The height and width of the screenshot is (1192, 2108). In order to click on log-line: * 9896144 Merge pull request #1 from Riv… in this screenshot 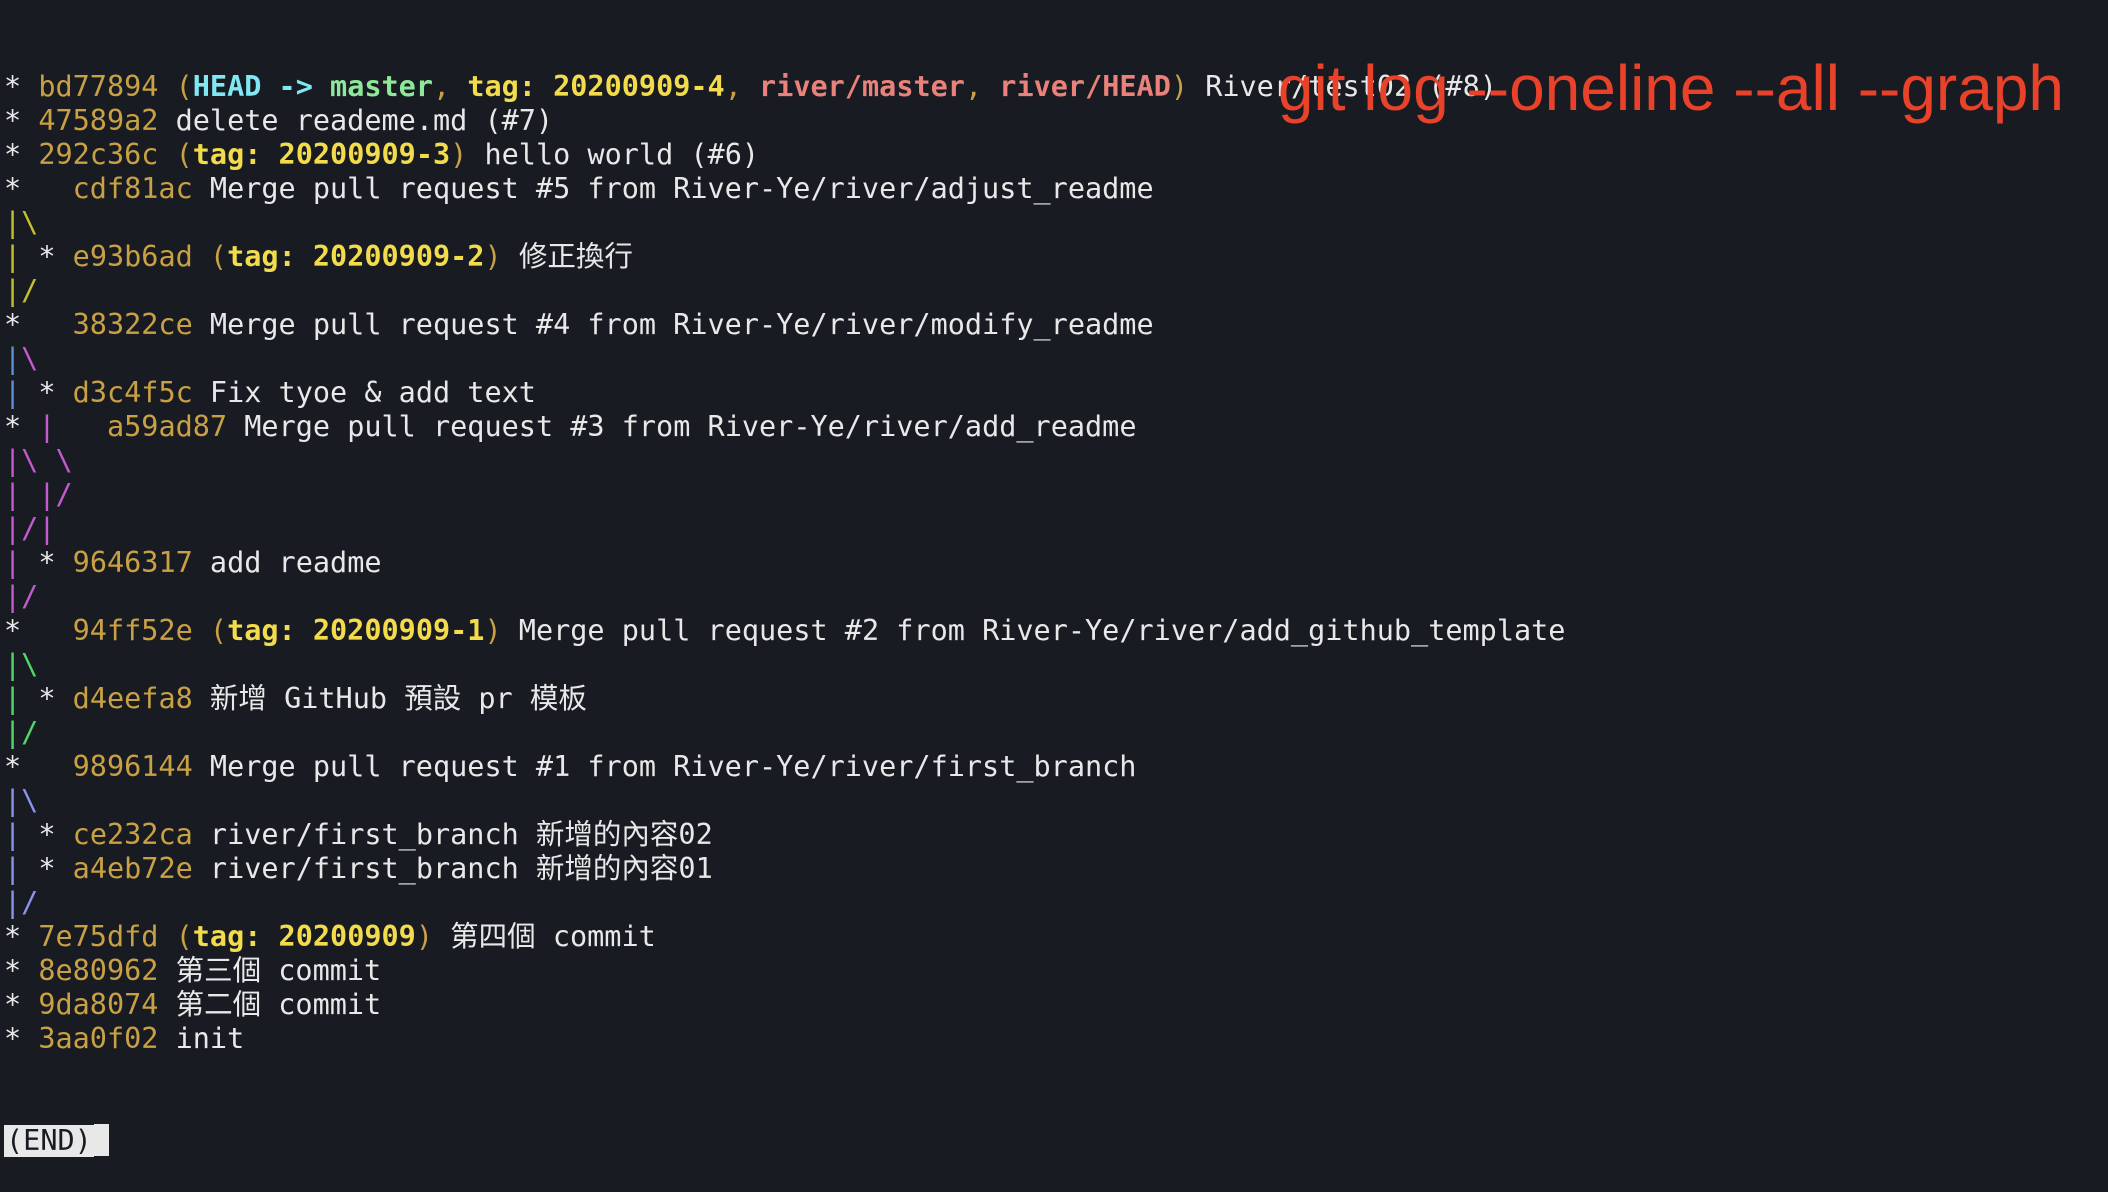, I will do `click(784, 767)`.